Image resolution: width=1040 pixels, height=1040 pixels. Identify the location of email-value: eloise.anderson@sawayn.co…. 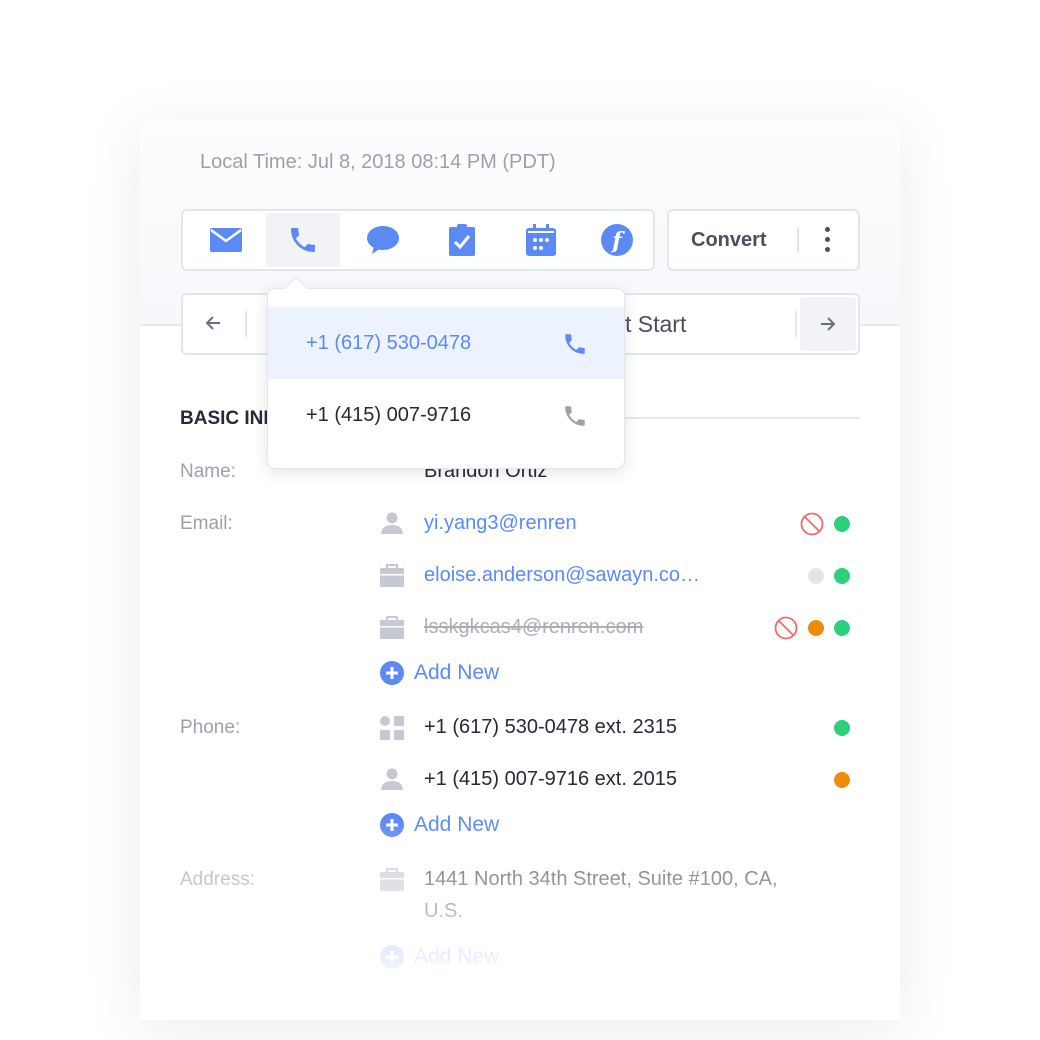
(562, 575).